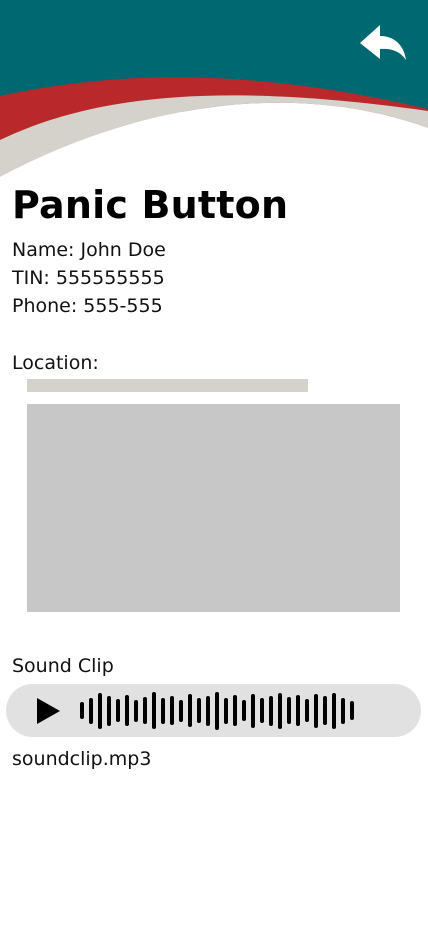  What do you see at coordinates (47, 711) in the screenshot?
I see `play-icon` at bounding box center [47, 711].